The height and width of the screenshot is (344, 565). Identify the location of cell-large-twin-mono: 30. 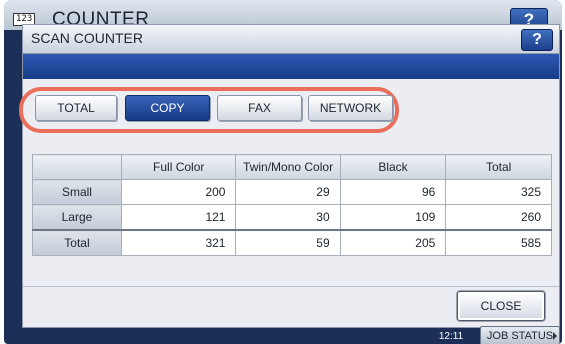
(288, 217).